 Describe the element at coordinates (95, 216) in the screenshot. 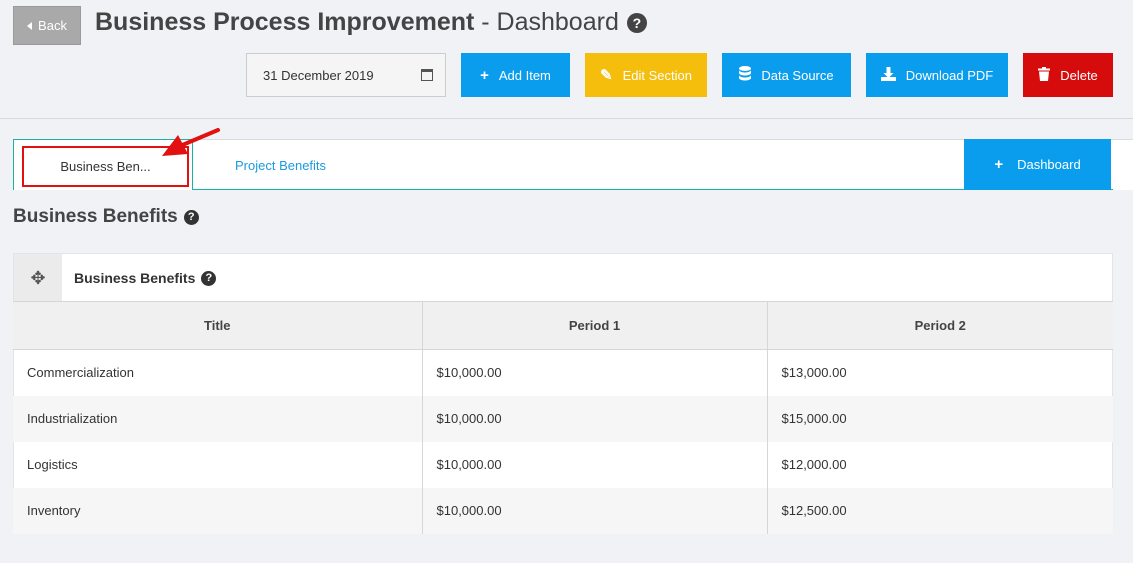

I see `section-title-text: Business Benefits` at that location.